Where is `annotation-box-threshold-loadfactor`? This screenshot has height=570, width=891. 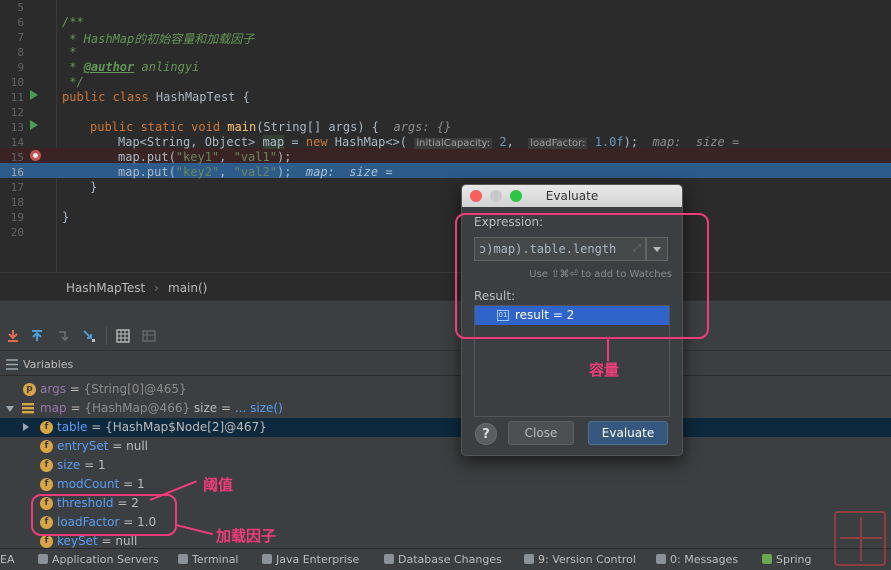 annotation-box-threshold-loadfactor is located at coordinates (104, 515).